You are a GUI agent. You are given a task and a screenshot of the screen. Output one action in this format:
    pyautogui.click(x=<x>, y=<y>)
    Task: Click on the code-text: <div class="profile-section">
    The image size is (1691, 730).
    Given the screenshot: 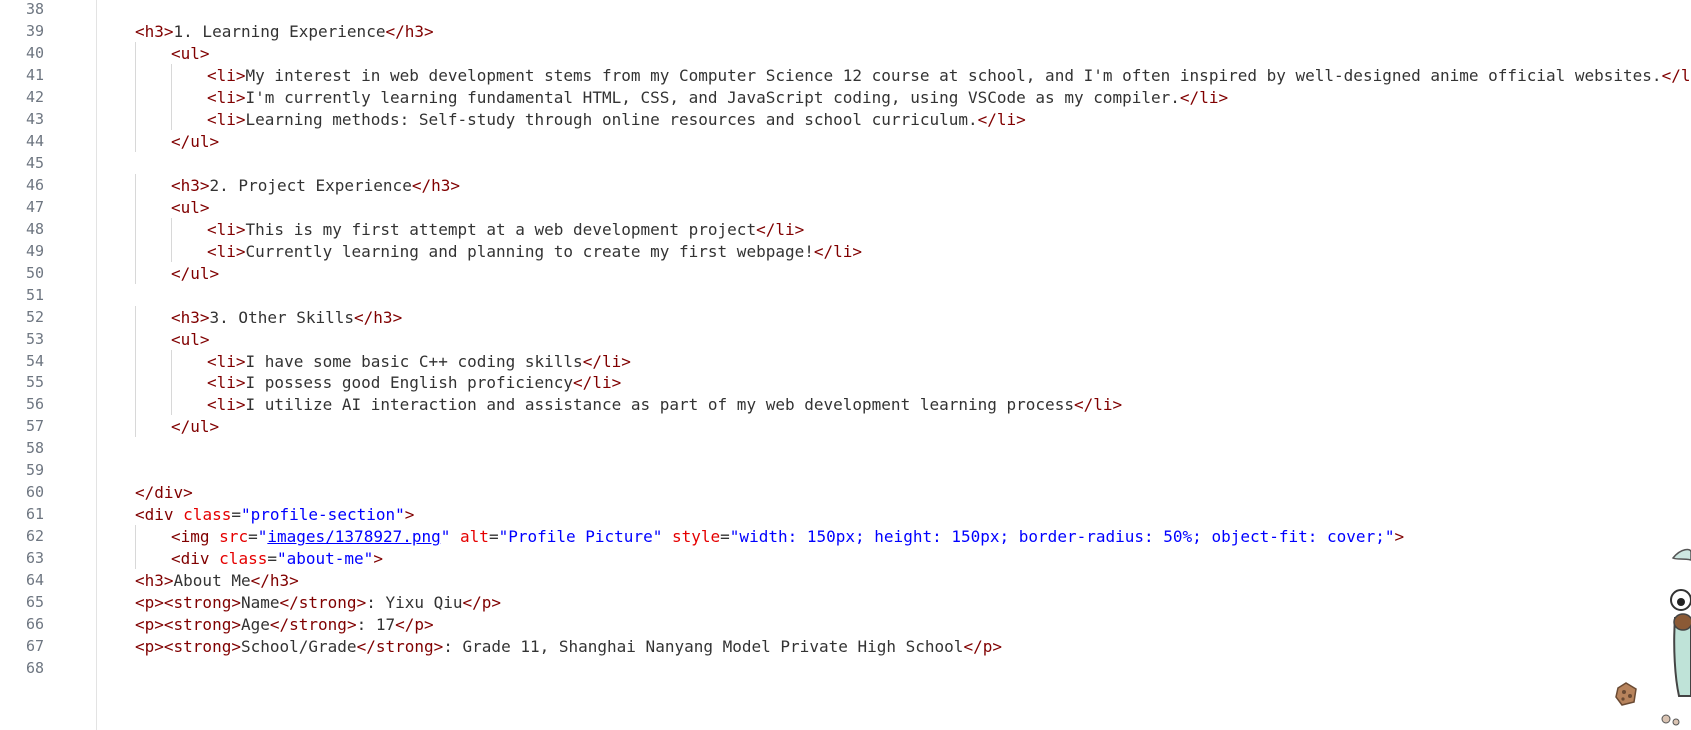 What is the action you would take?
    pyautogui.click(x=274, y=515)
    